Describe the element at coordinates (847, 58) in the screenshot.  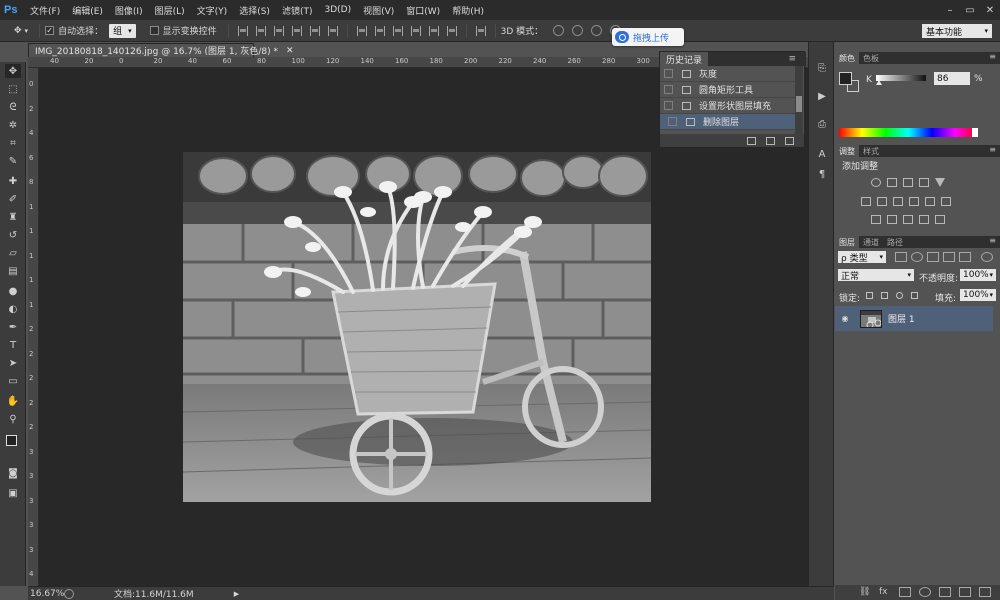
I see `tab-color: 颜色` at that location.